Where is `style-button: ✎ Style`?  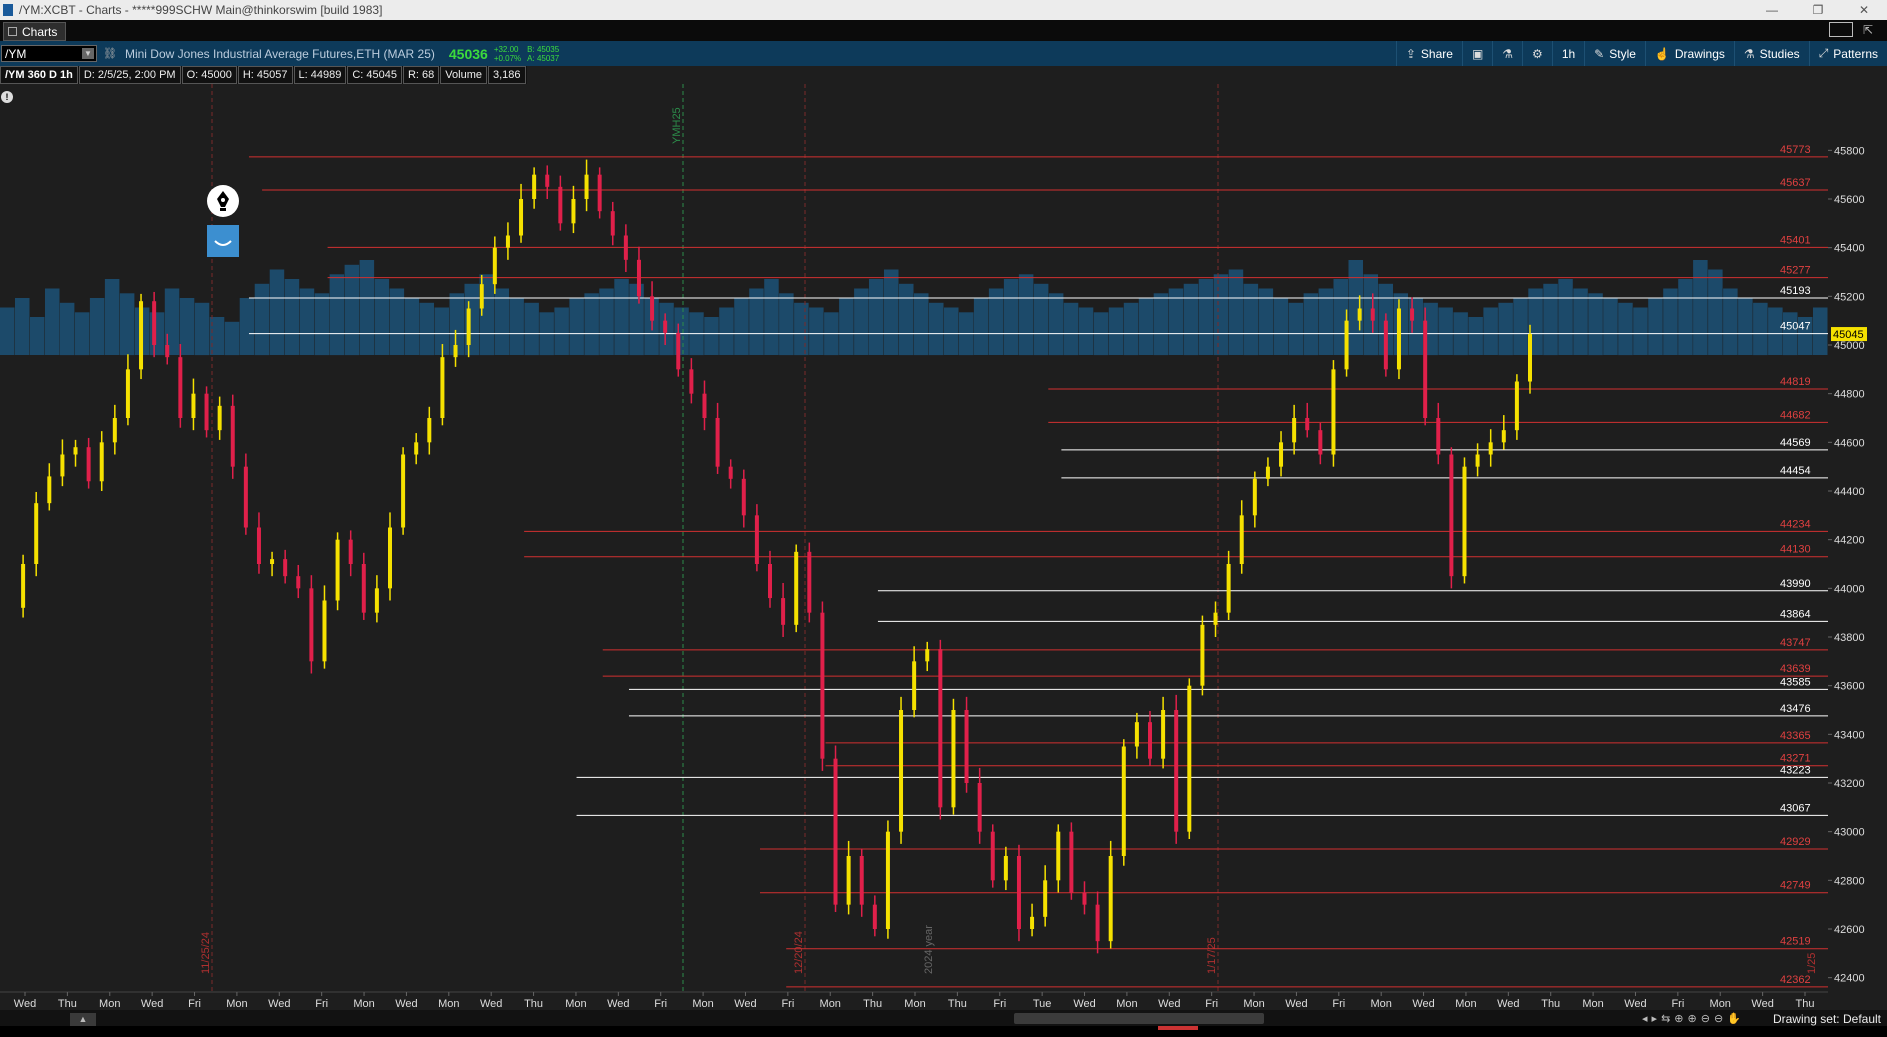
style-button: ✎ Style is located at coordinates (1614, 53).